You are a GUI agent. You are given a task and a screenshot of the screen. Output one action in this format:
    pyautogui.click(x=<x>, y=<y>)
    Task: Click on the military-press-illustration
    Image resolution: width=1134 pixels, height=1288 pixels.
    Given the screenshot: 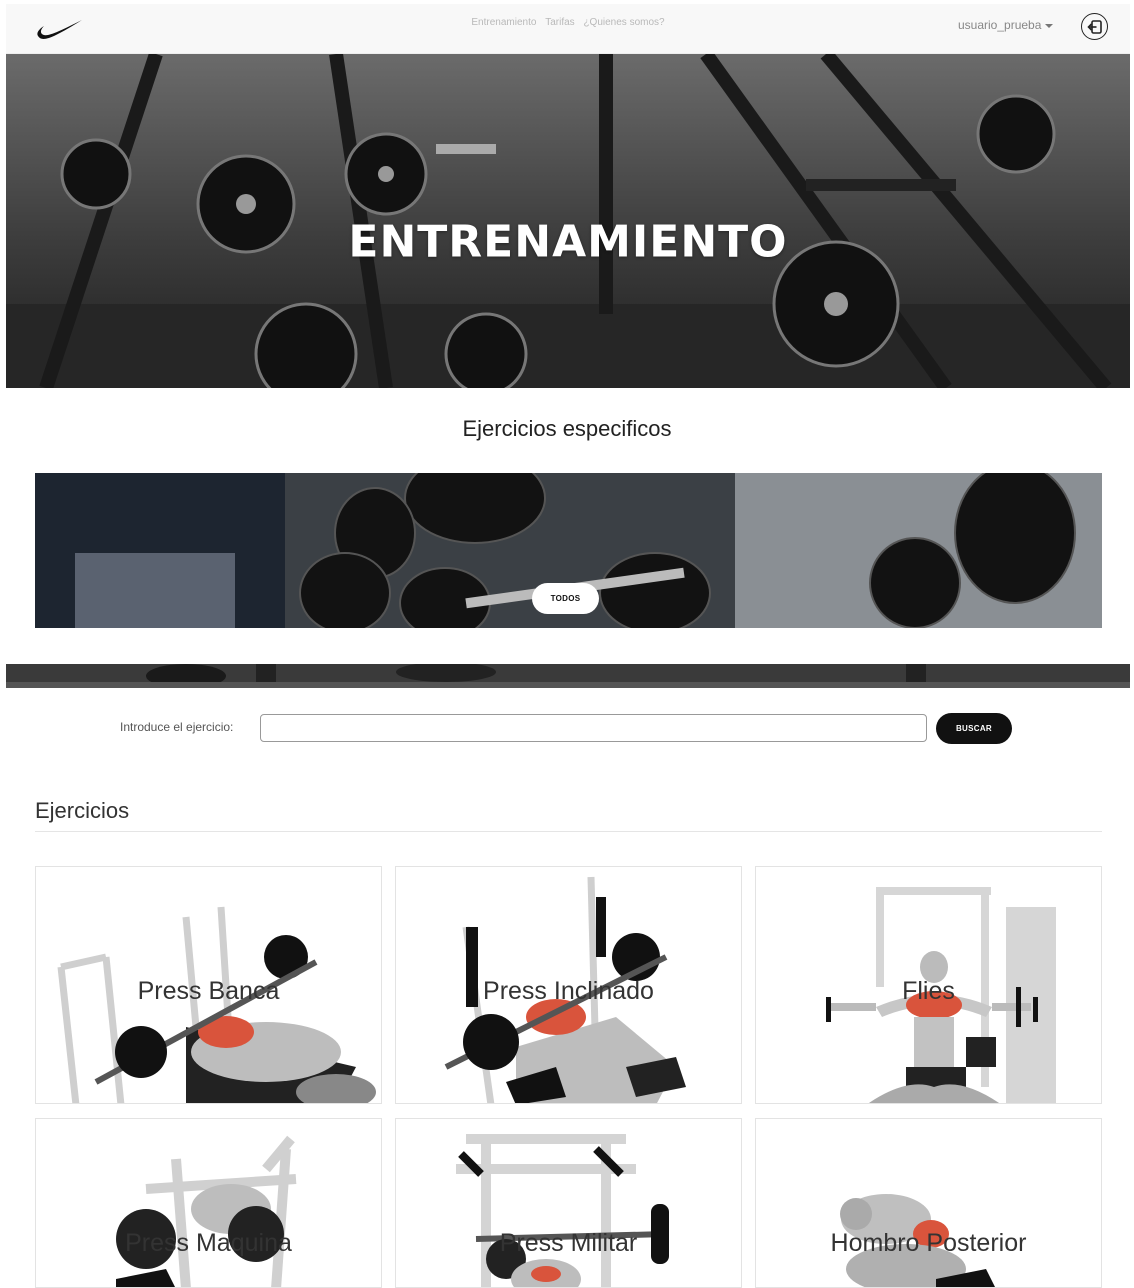 What is the action you would take?
    pyautogui.click(x=562, y=1210)
    